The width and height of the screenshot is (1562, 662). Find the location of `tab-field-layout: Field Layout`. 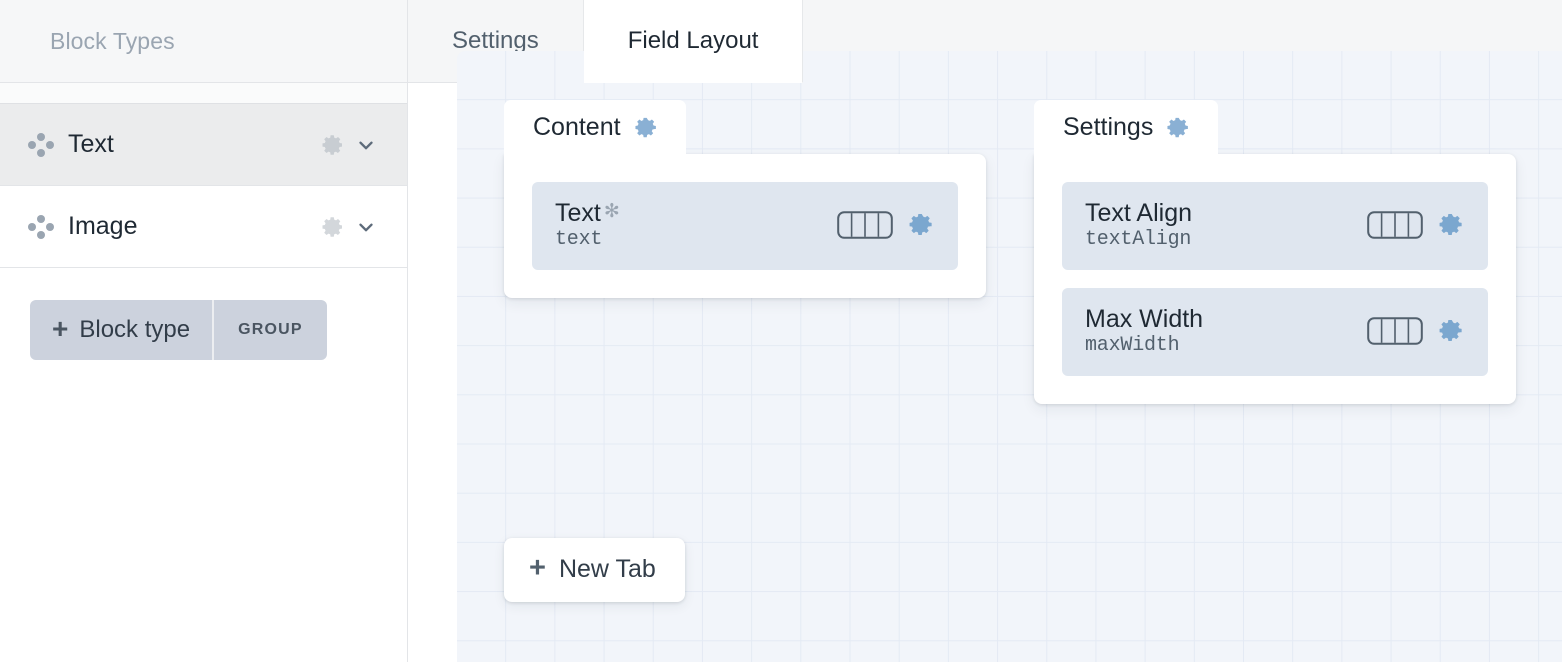

tab-field-layout: Field Layout is located at coordinates (693, 41).